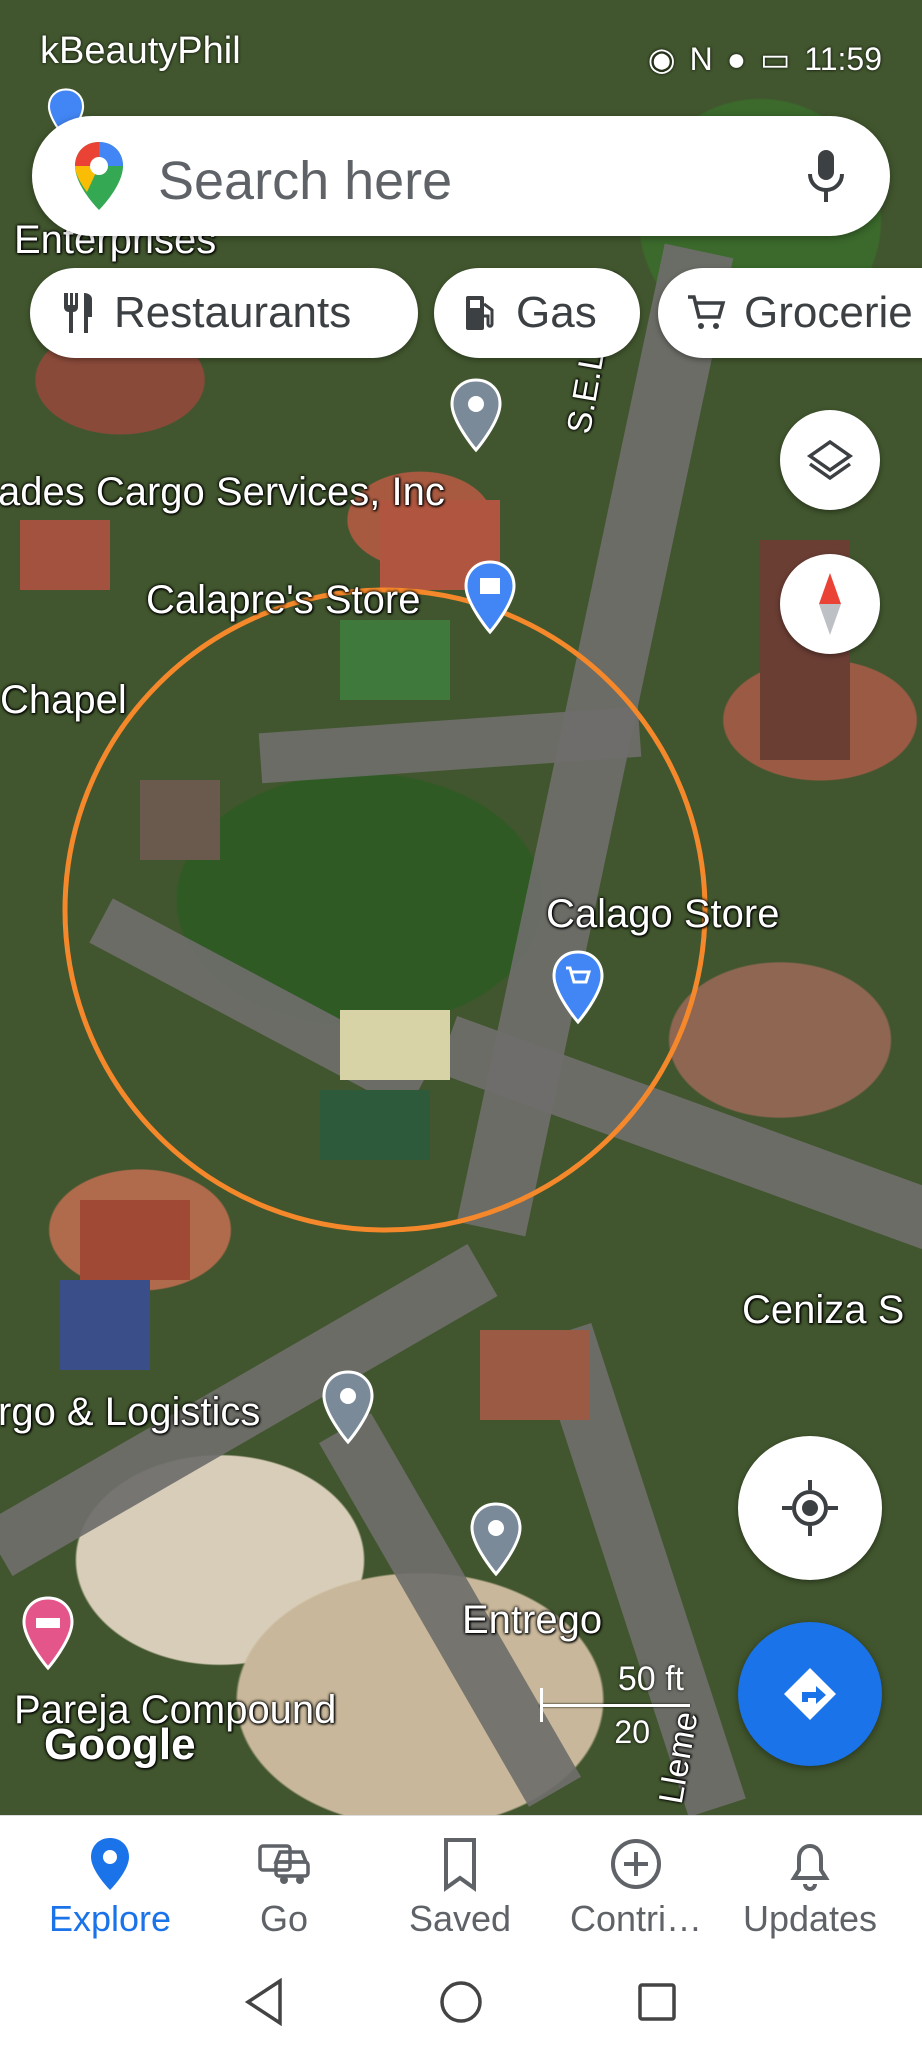 The image size is (922, 2048). I want to click on clock-time: 11:59, so click(843, 58).